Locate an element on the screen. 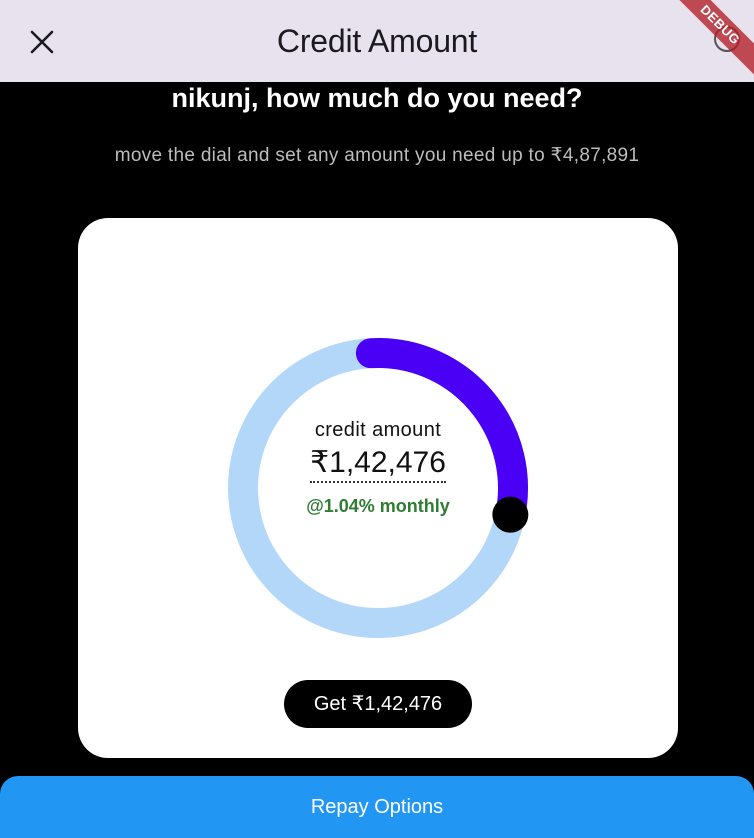 This screenshot has height=838, width=754. page-title: Credit Amount is located at coordinates (377, 41).